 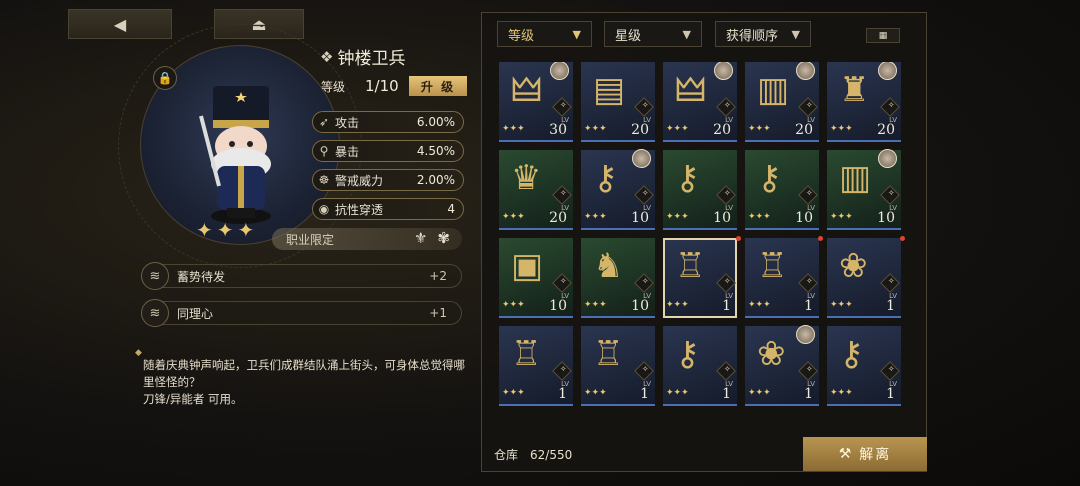 I want to click on skill-value: +2, so click(x=438, y=276).